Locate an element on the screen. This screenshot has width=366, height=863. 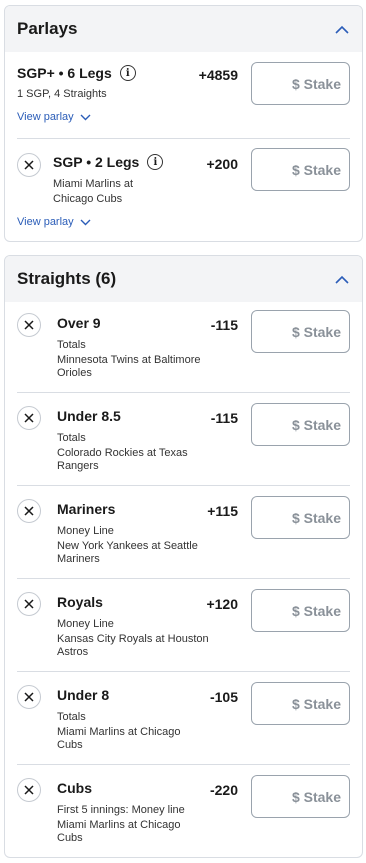
selection-title: Under 8 is located at coordinates (83, 695).